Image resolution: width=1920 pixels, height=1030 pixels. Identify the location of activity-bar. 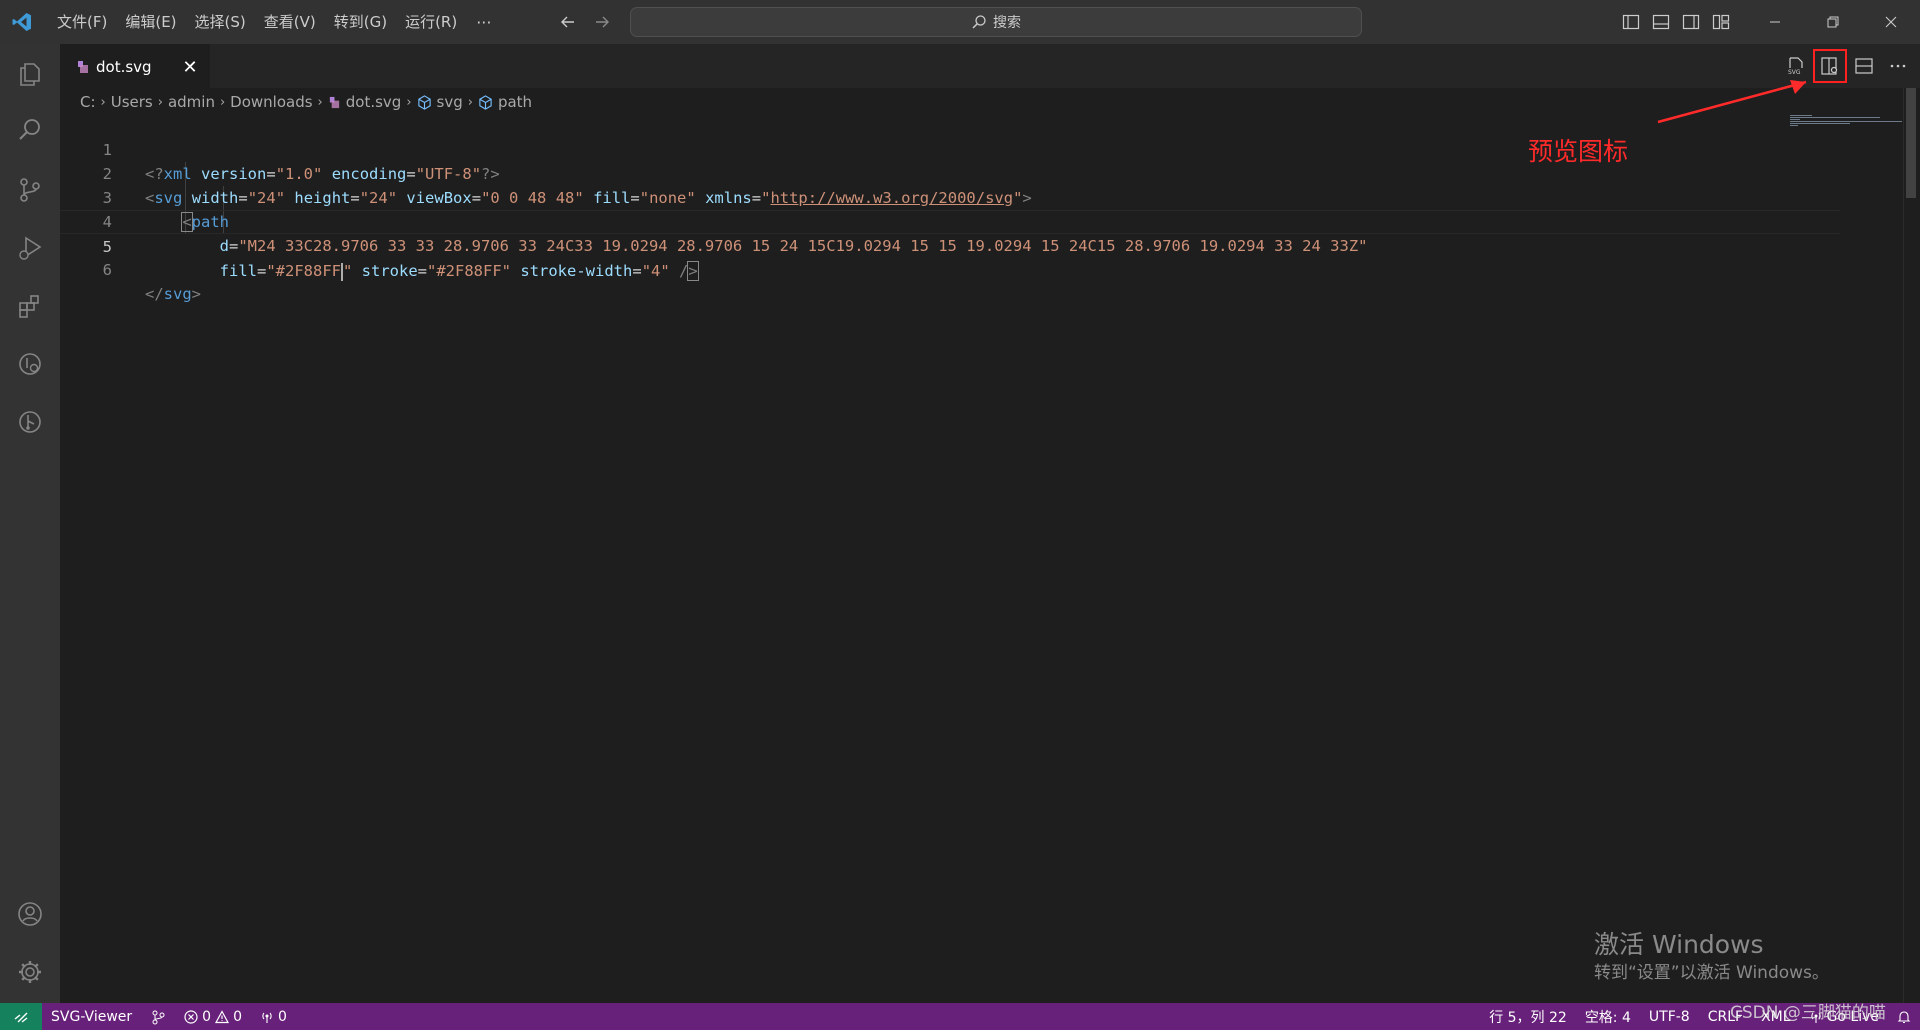
(30, 523).